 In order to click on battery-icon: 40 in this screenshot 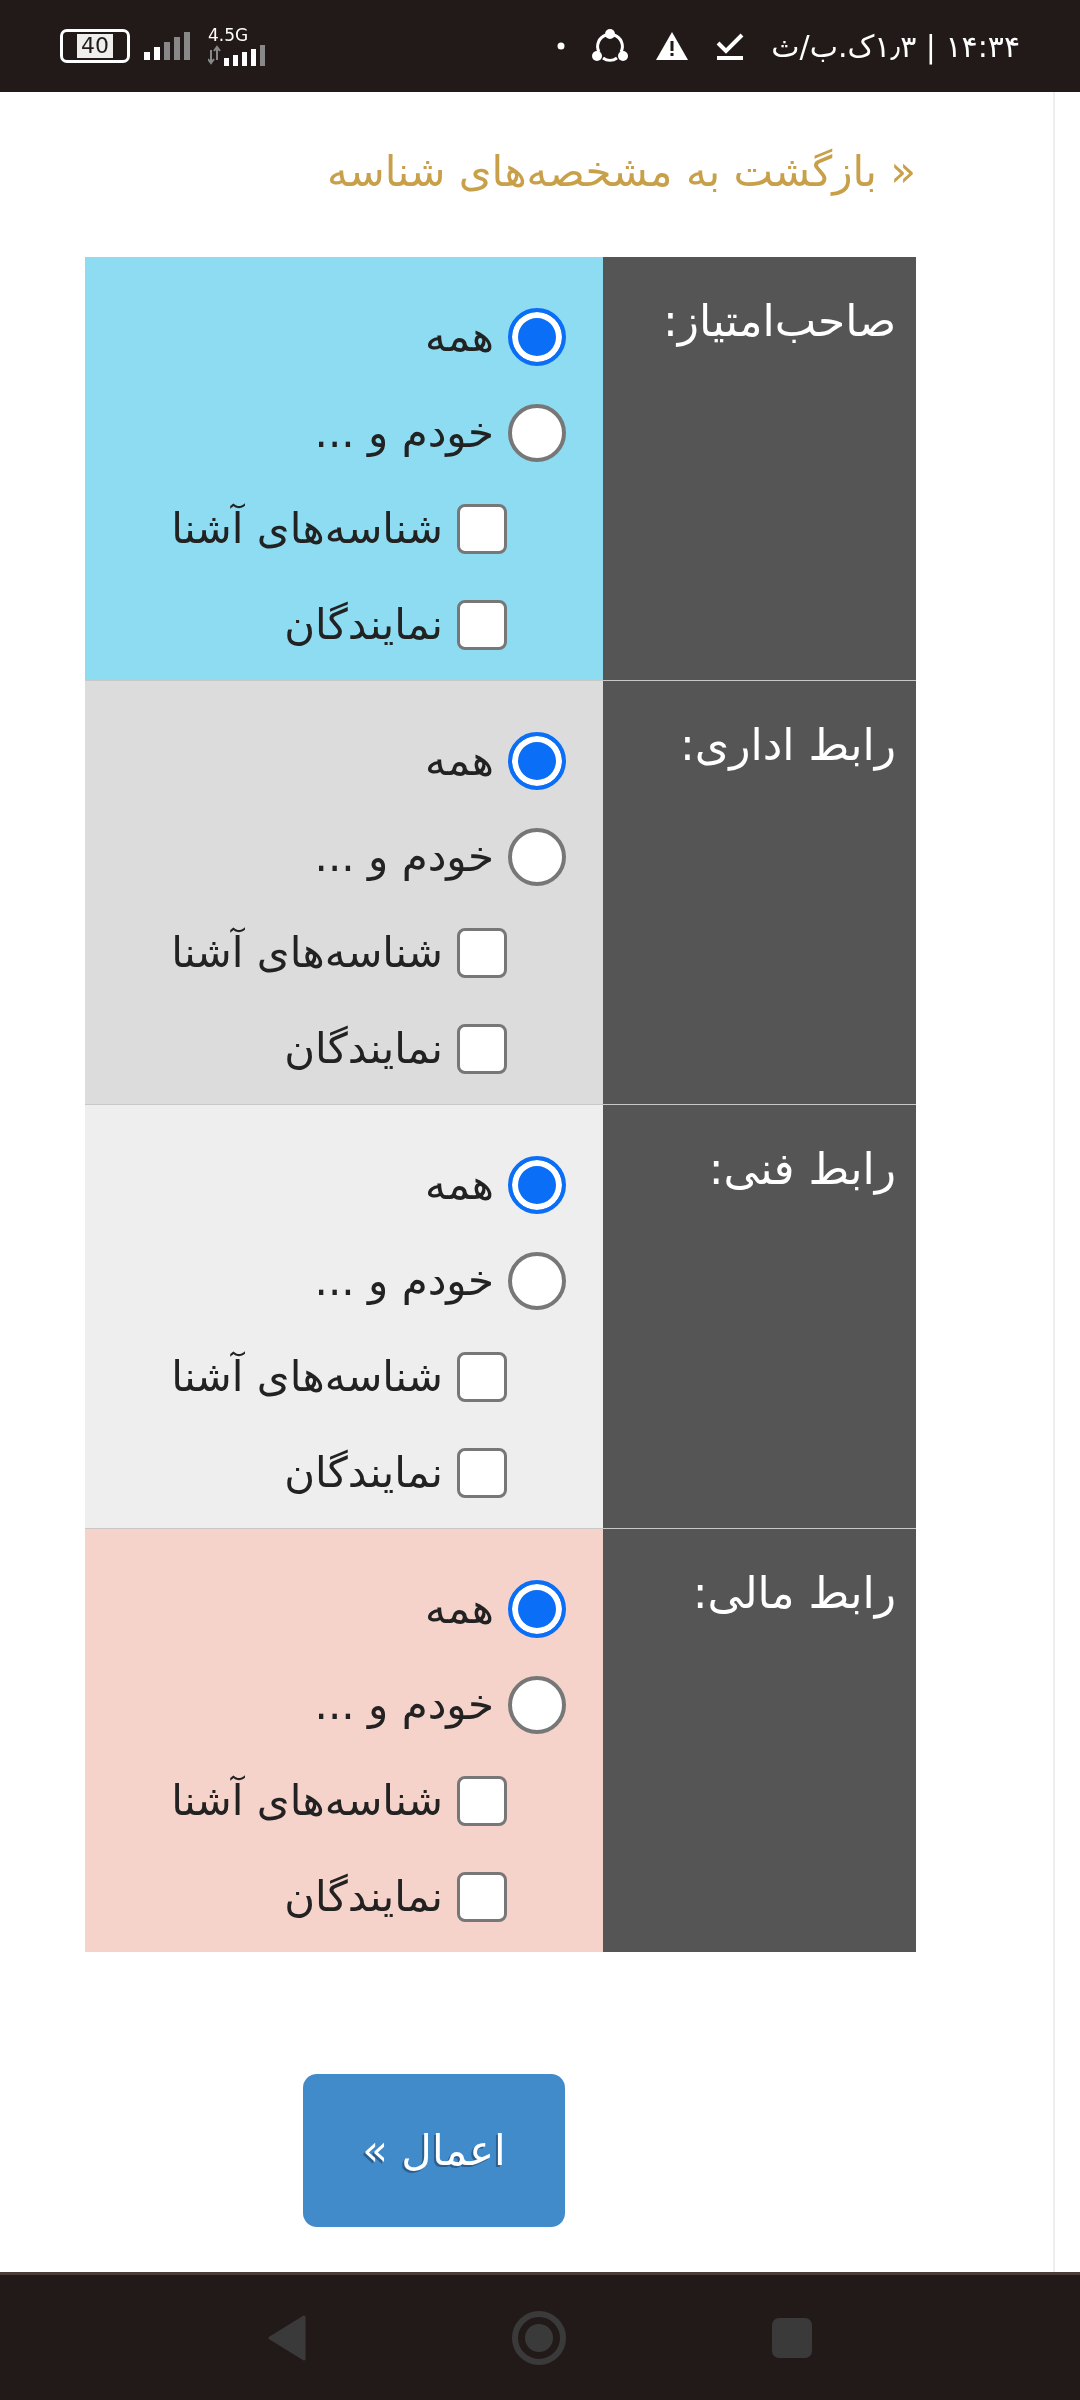, I will do `click(95, 46)`.